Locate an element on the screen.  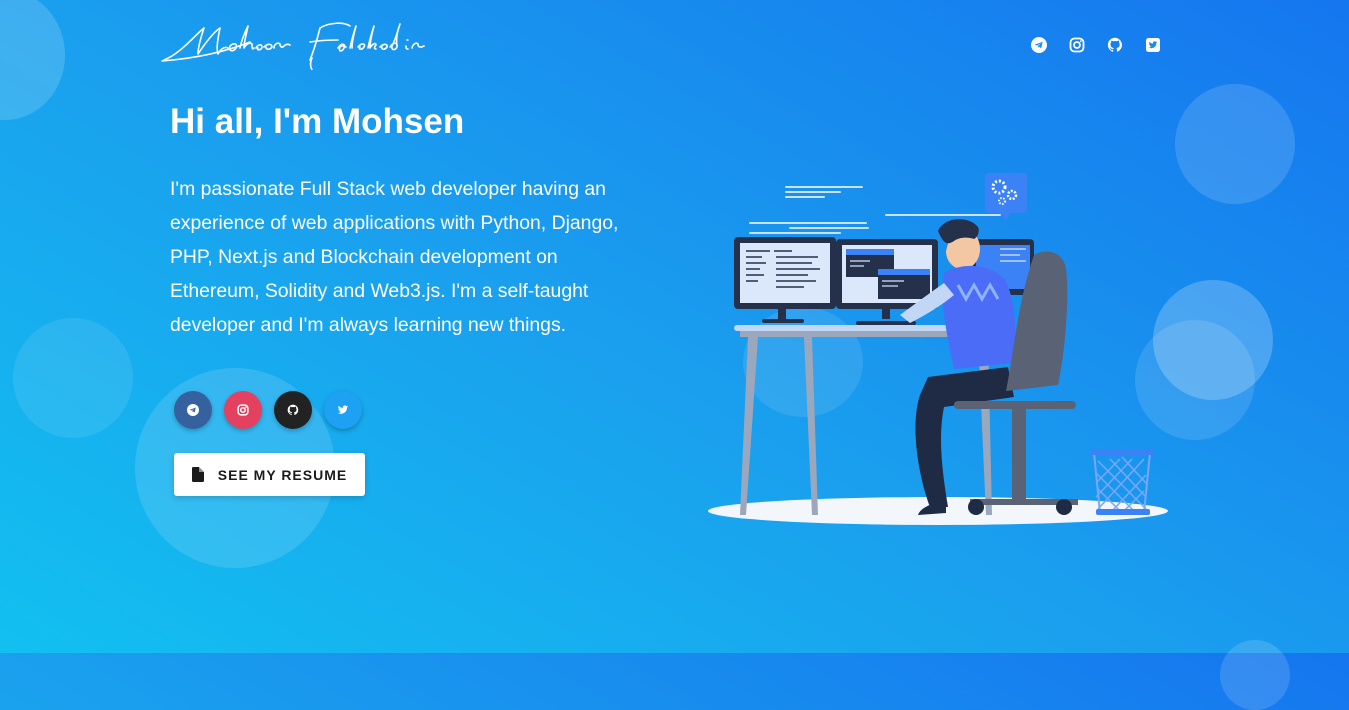
resume-button-label: SEE MY RESUME is located at coordinates (282, 474).